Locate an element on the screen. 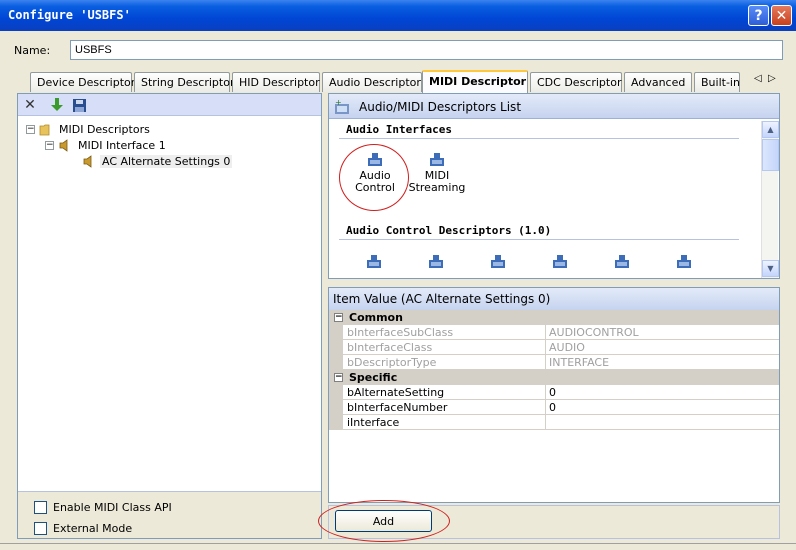 Image resolution: width=796 pixels, height=550 pixels. tab-audio-descriptor: Audio Descriptor is located at coordinates (372, 82).